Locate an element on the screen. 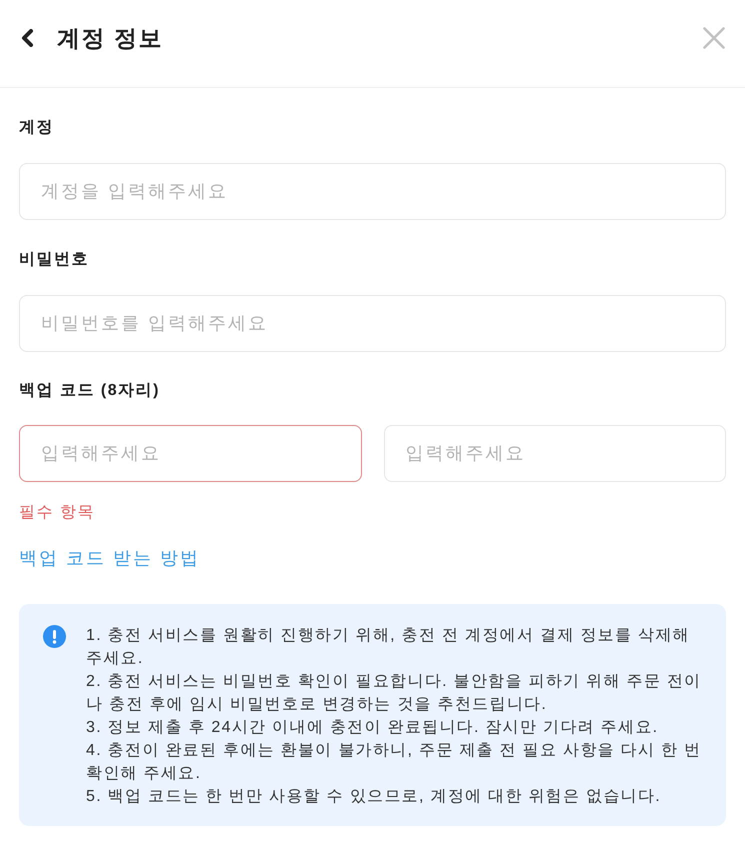  field-label: 계정 is located at coordinates (36, 128).